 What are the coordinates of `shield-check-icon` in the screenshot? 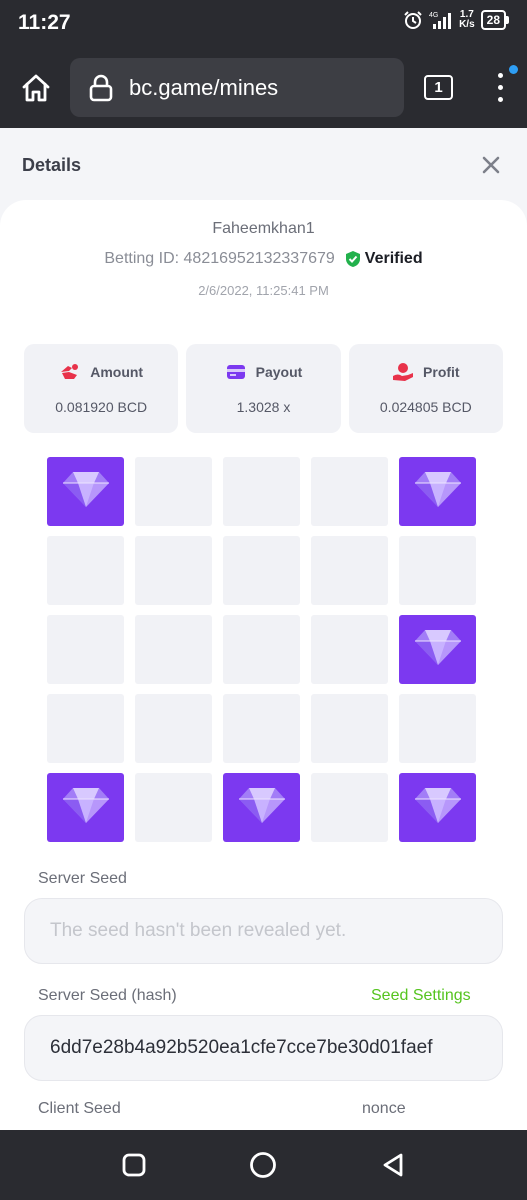 It's located at (353, 259).